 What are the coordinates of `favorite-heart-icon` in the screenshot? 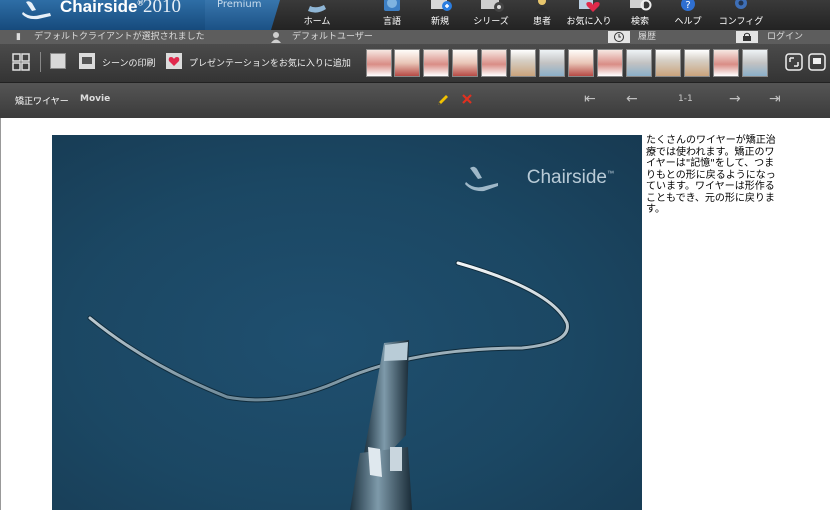 It's located at (589, 6).